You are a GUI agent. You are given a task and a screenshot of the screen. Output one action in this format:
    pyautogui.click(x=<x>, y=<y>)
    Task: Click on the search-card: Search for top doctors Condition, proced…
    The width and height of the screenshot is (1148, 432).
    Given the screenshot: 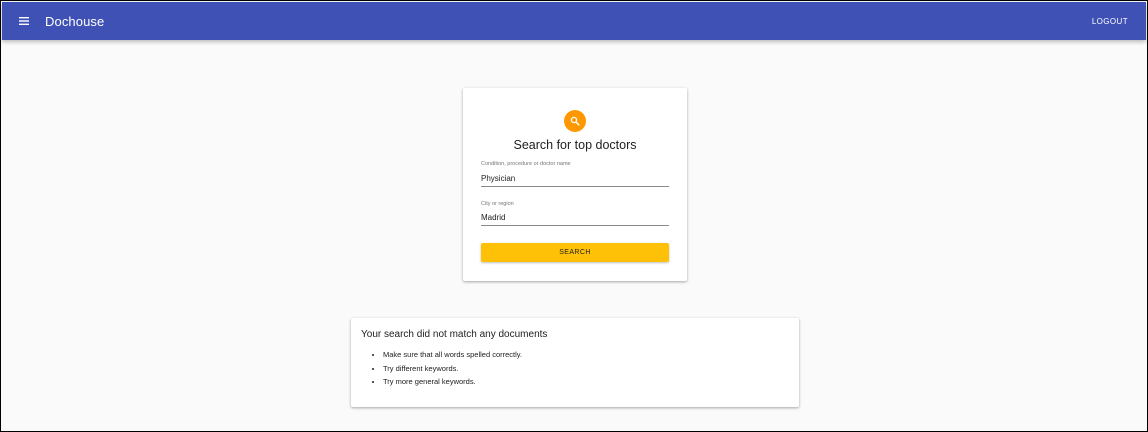 What is the action you would take?
    pyautogui.click(x=575, y=184)
    